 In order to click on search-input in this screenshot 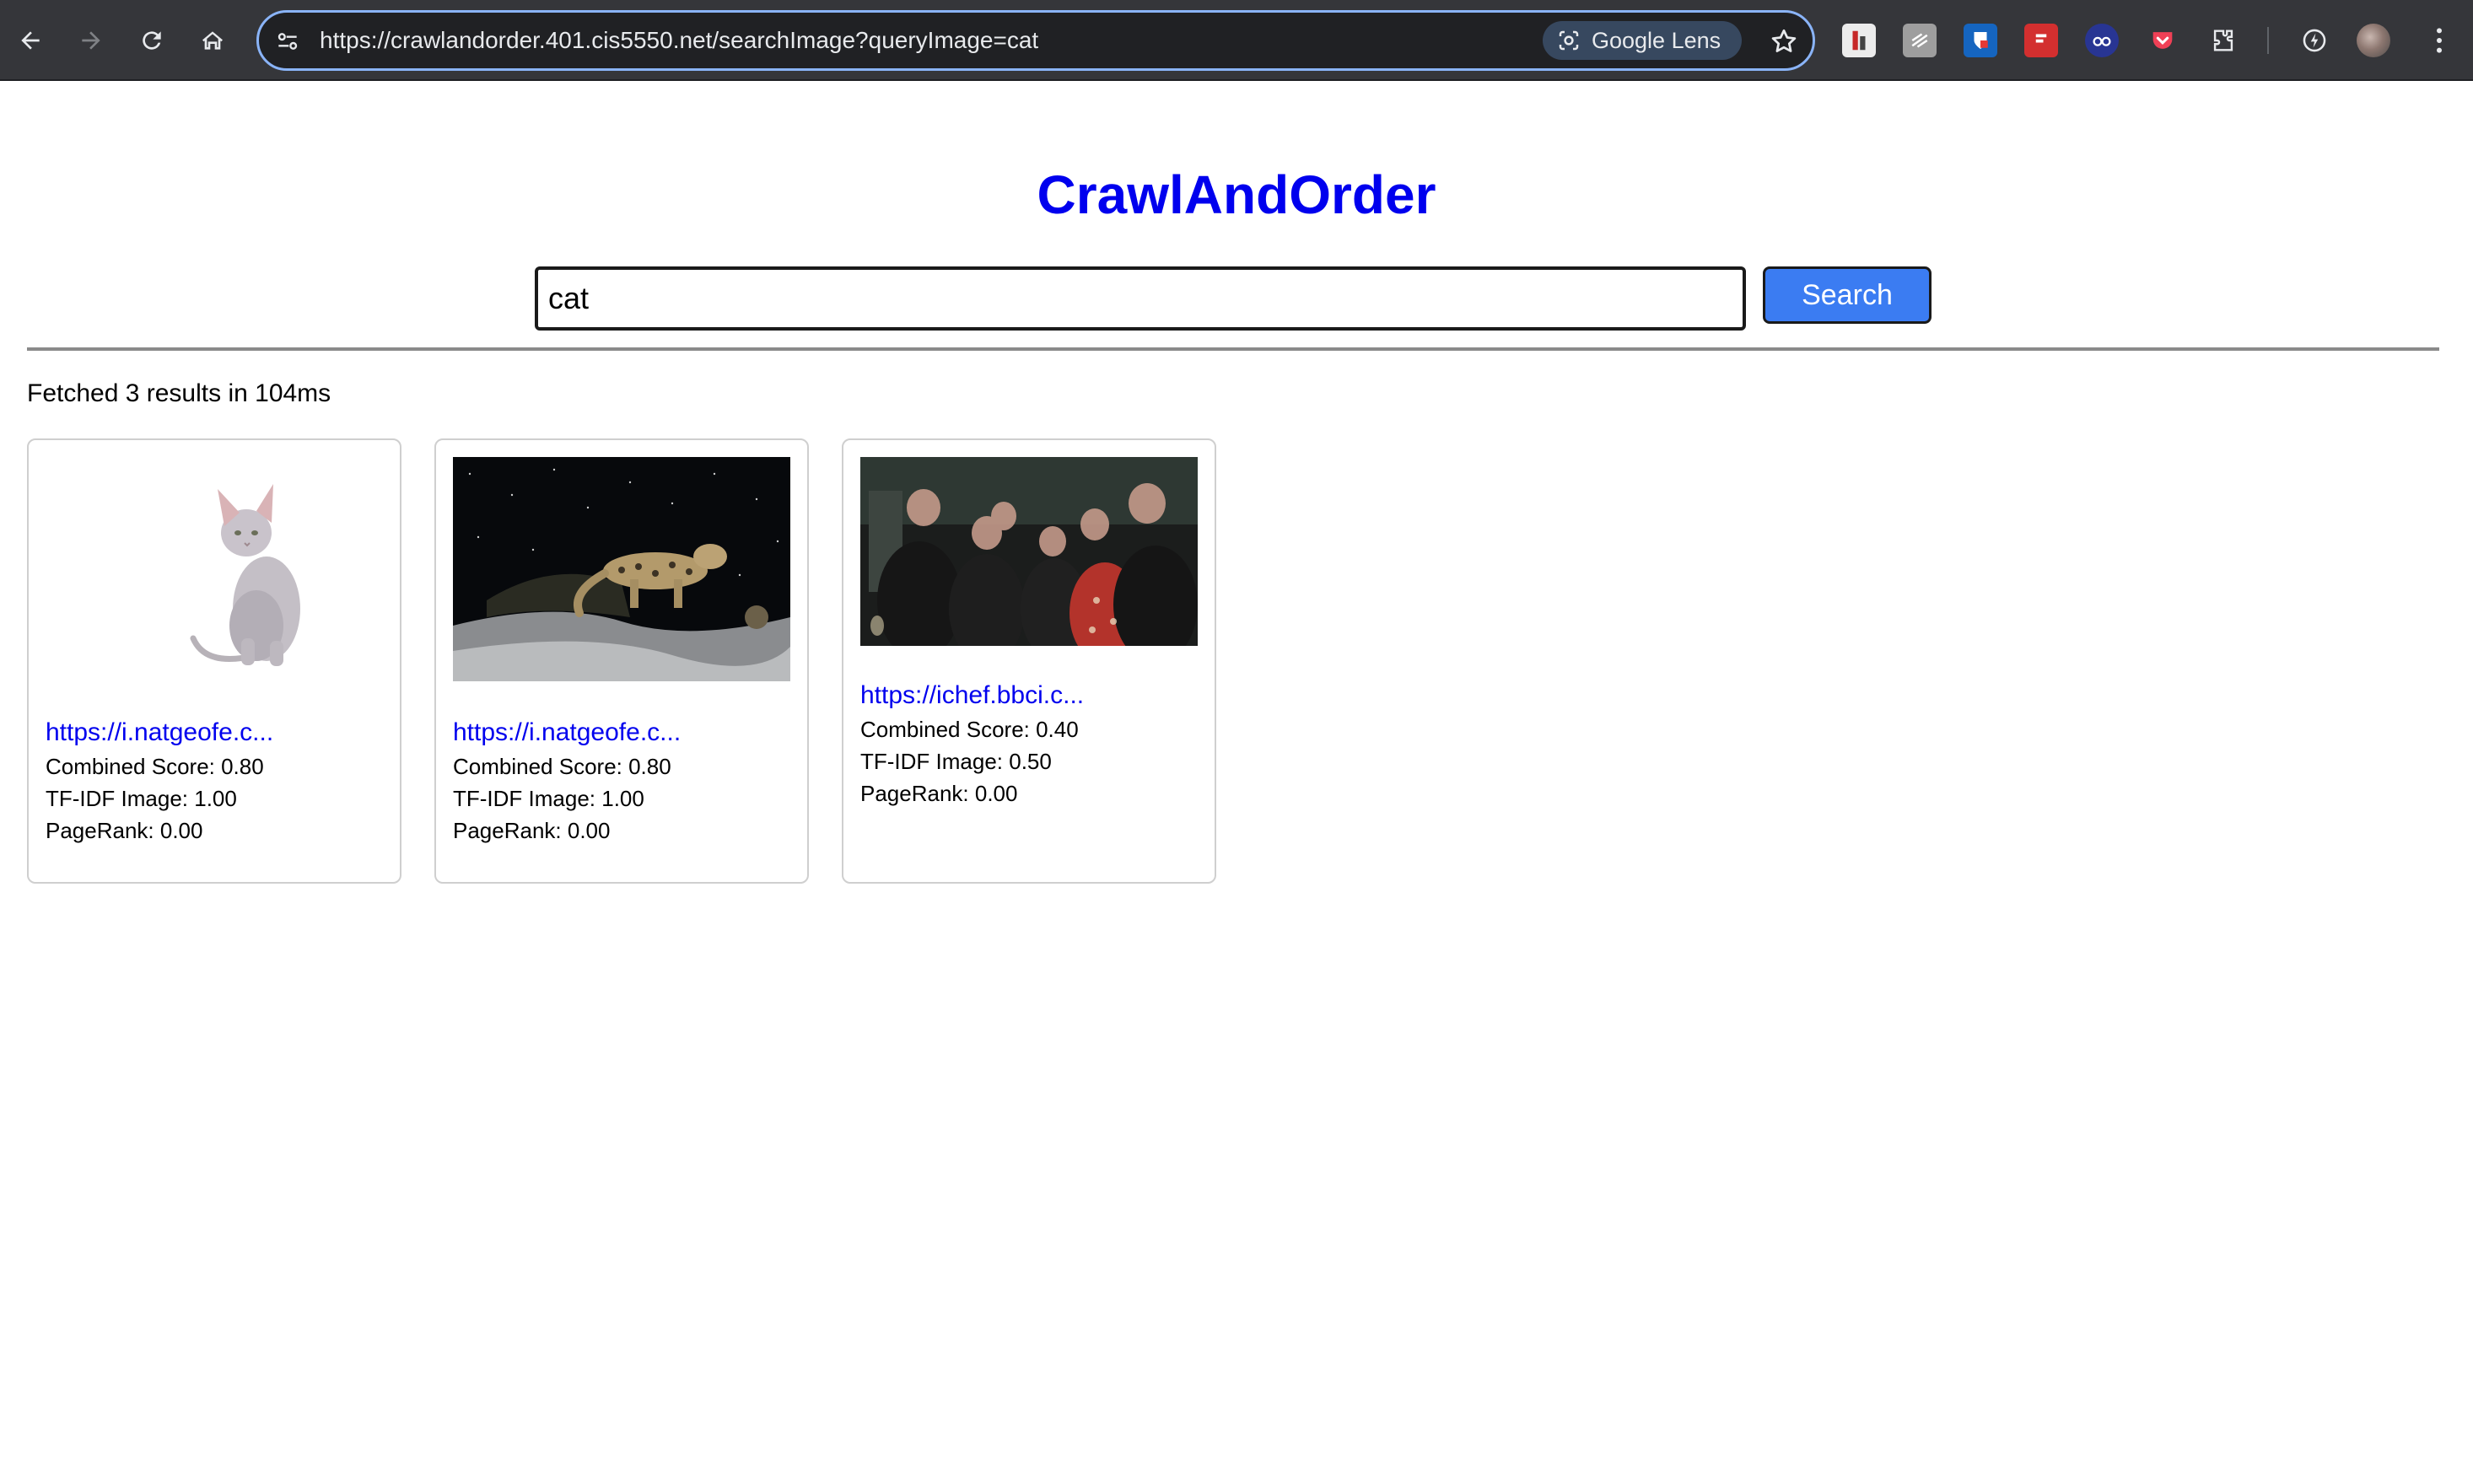, I will do `click(1140, 298)`.